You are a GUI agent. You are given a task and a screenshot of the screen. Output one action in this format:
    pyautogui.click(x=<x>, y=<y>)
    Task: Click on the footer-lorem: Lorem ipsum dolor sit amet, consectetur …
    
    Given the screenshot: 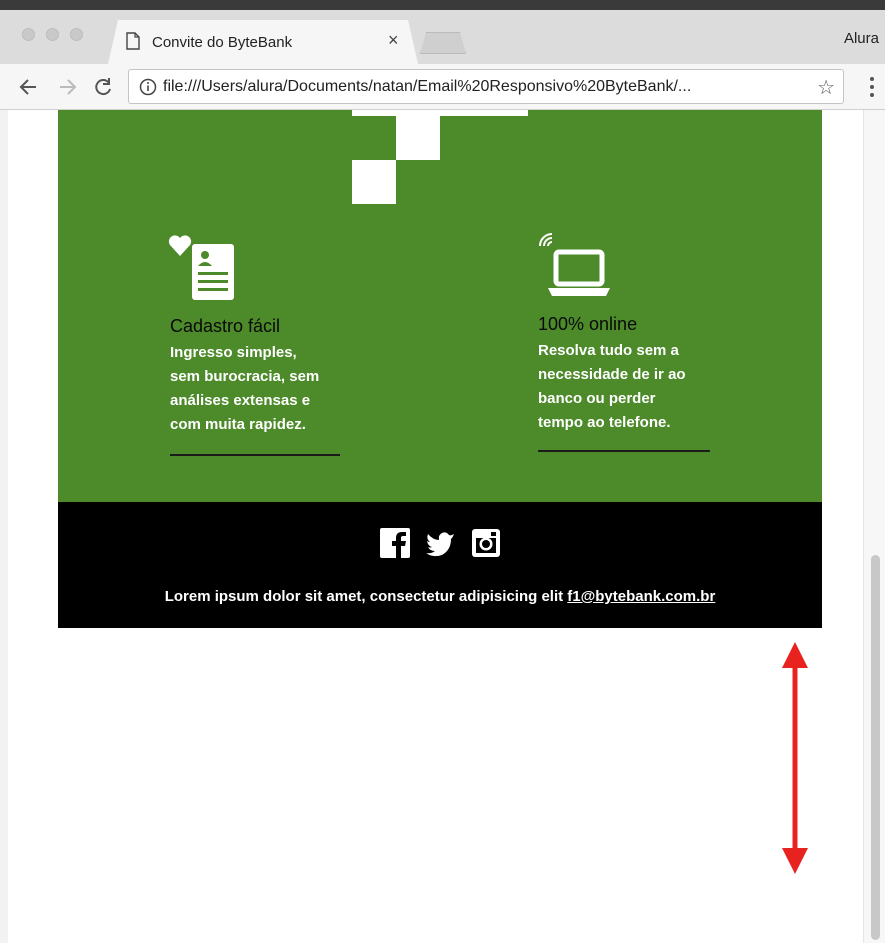 What is the action you would take?
    pyautogui.click(x=364, y=596)
    